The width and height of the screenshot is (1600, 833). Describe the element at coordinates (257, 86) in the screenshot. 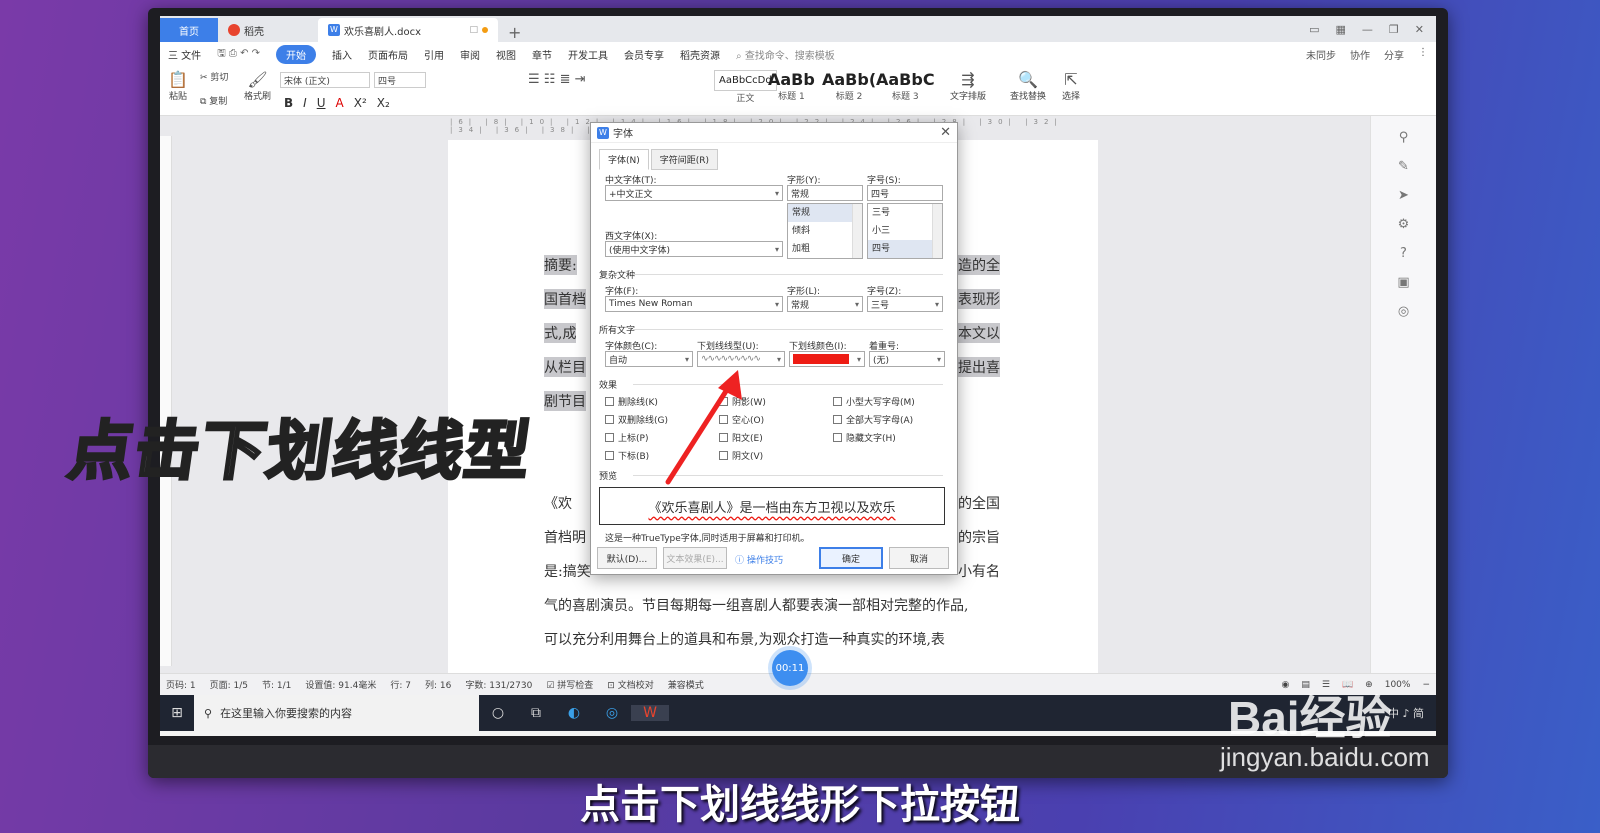

I see `format-painter-button: 🖌 格式刷` at that location.